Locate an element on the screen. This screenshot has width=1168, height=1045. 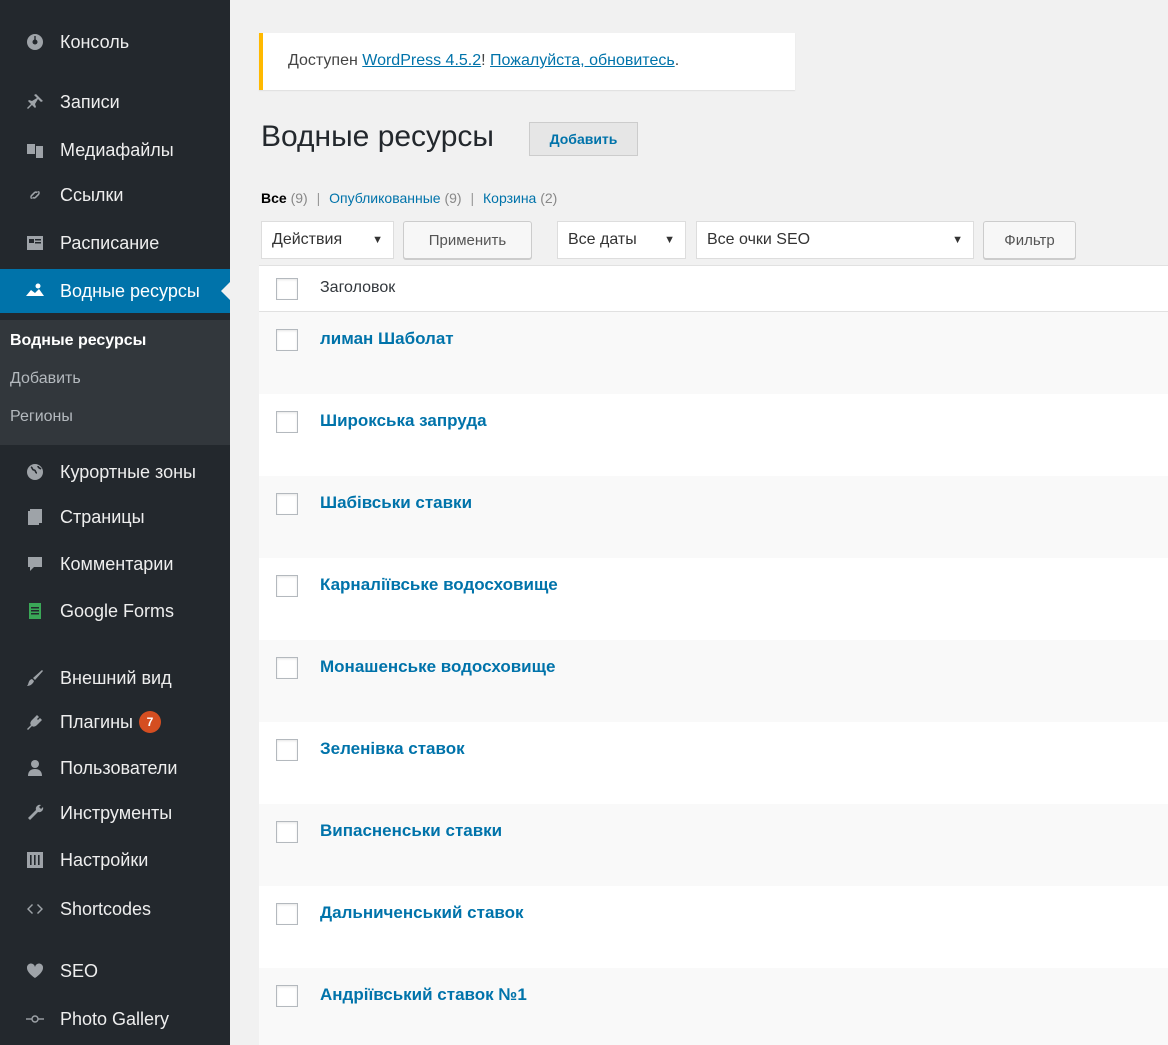
table-row: Широкська запруда is located at coordinates (713, 435).